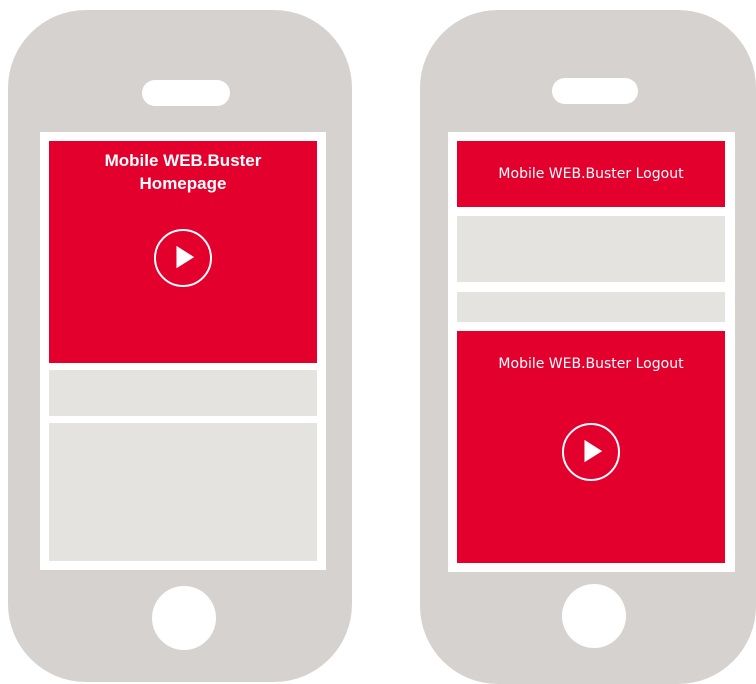  What do you see at coordinates (183, 172) in the screenshot?
I see `ad-title: Mobile WEB.Buster Homepage` at bounding box center [183, 172].